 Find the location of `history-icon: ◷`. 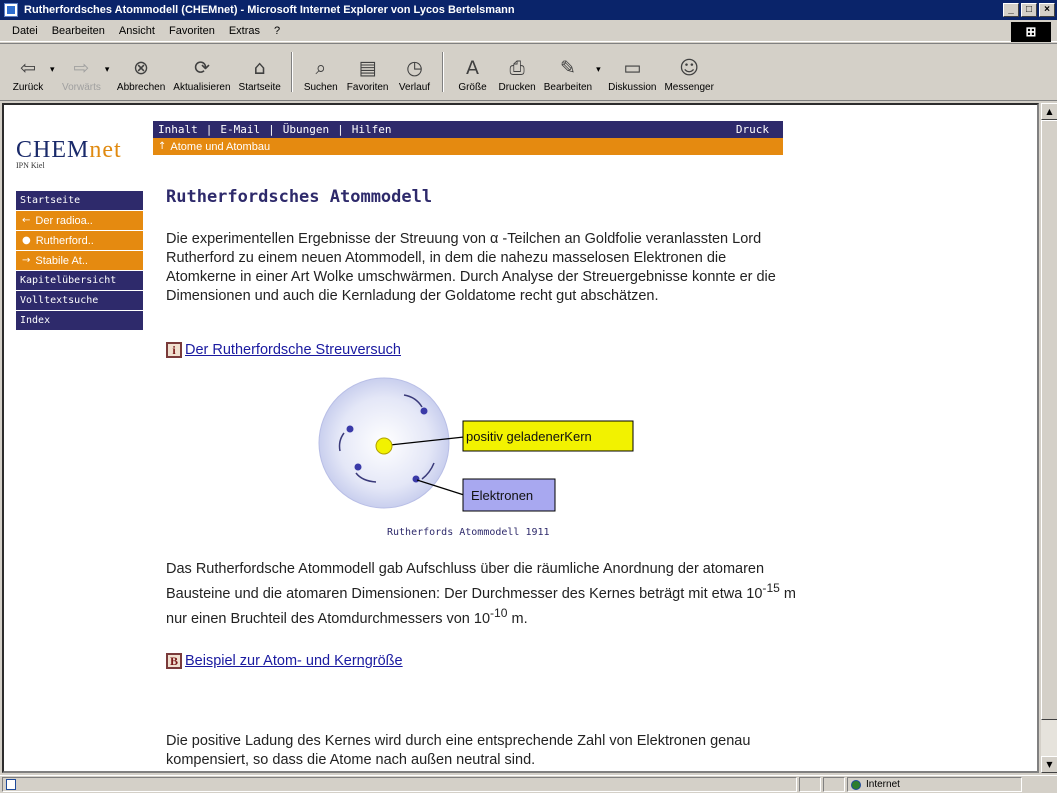

history-icon: ◷ is located at coordinates (414, 68).